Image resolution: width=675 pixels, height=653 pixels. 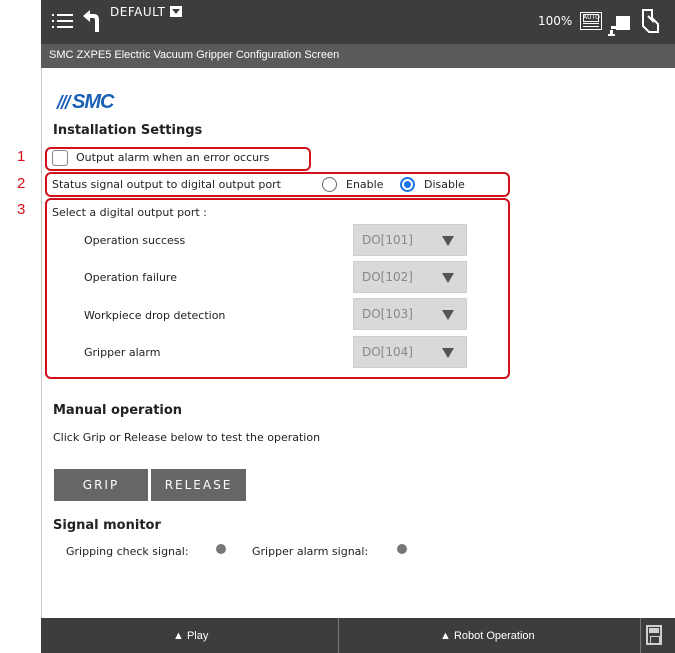 I want to click on smc-logo-text: SMC, so click(x=93, y=102).